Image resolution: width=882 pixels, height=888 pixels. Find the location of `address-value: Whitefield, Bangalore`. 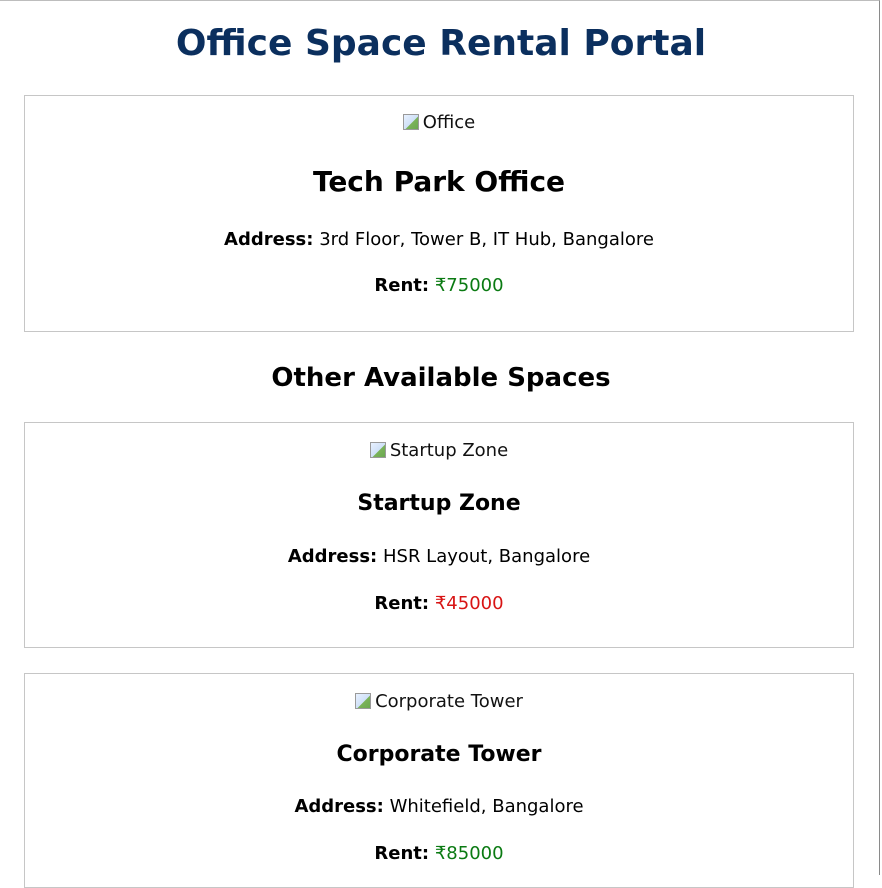

address-value: Whitefield, Bangalore is located at coordinates (486, 806).